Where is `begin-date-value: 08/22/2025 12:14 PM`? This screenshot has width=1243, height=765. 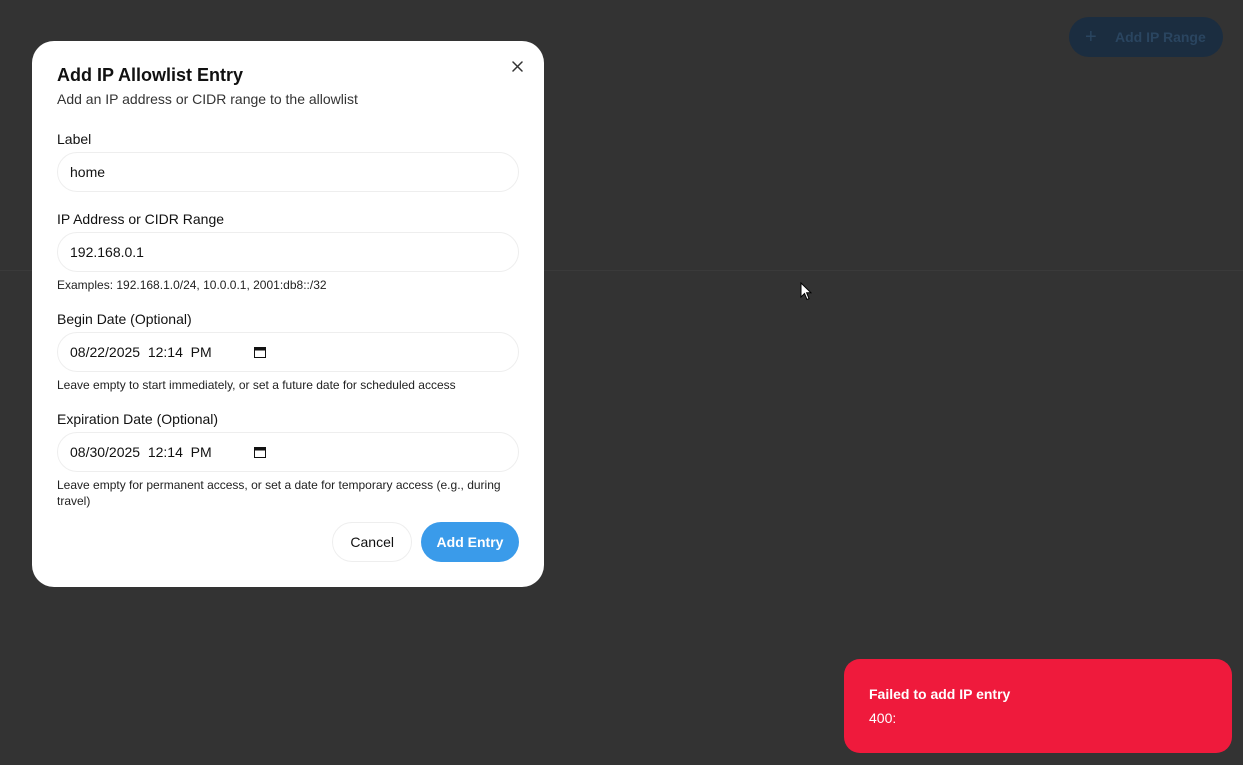
begin-date-value: 08/22/2025 12:14 PM is located at coordinates (141, 352).